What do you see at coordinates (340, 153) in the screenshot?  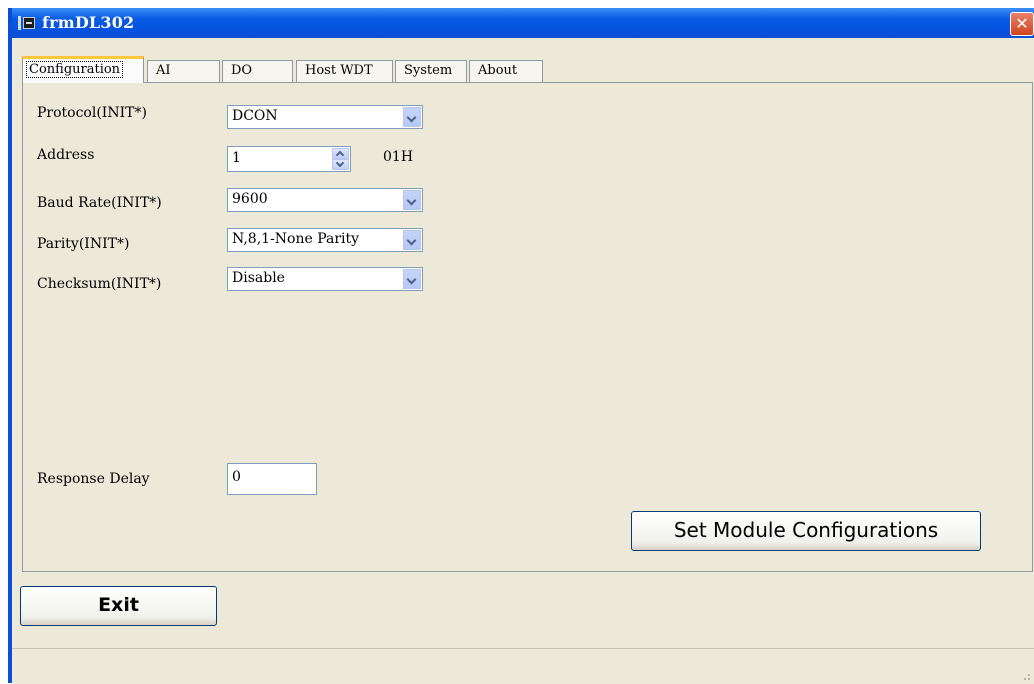 I see `chevron-up-icon` at bounding box center [340, 153].